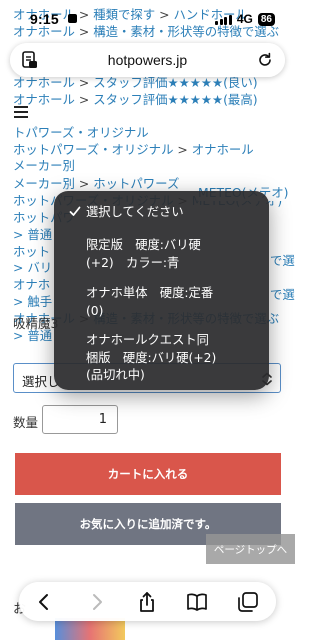 This screenshot has height=640, width=320. Describe the element at coordinates (32, 267) in the screenshot. I see `breadcrumb-link: > バリ` at that location.